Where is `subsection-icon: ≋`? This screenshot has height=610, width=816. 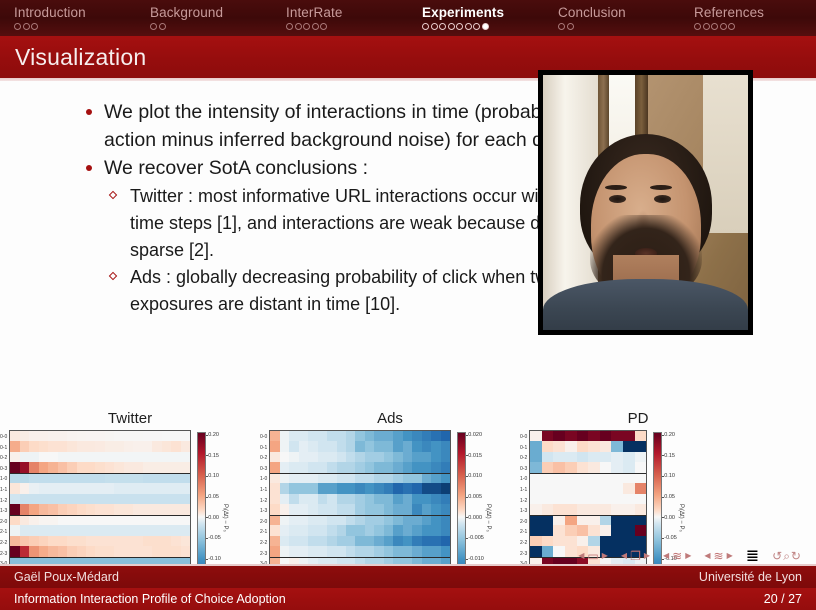 subsection-icon: ≋ is located at coordinates (677, 556).